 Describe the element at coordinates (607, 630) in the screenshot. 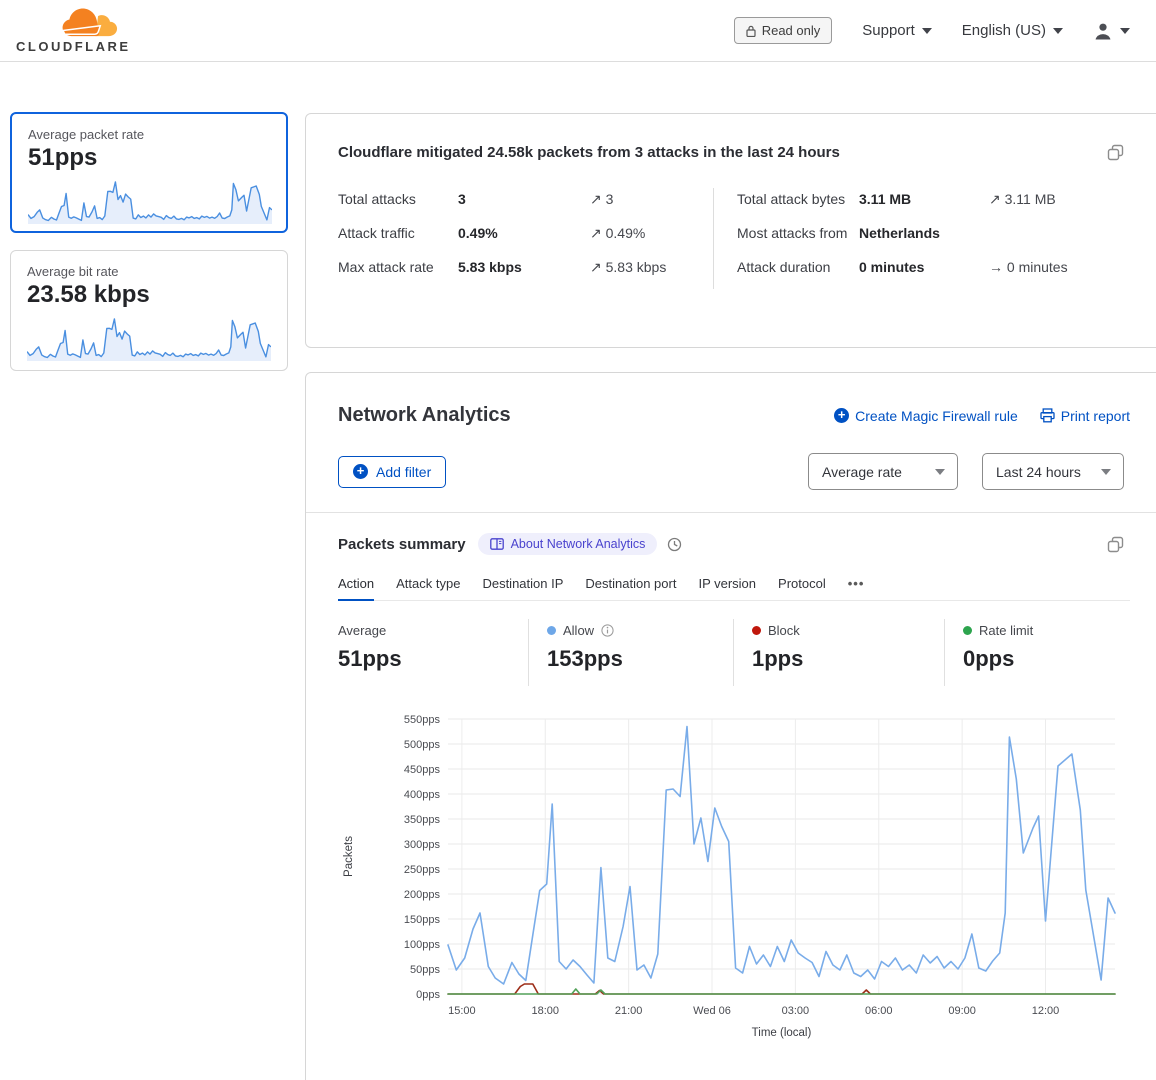

I see `info-icon` at that location.